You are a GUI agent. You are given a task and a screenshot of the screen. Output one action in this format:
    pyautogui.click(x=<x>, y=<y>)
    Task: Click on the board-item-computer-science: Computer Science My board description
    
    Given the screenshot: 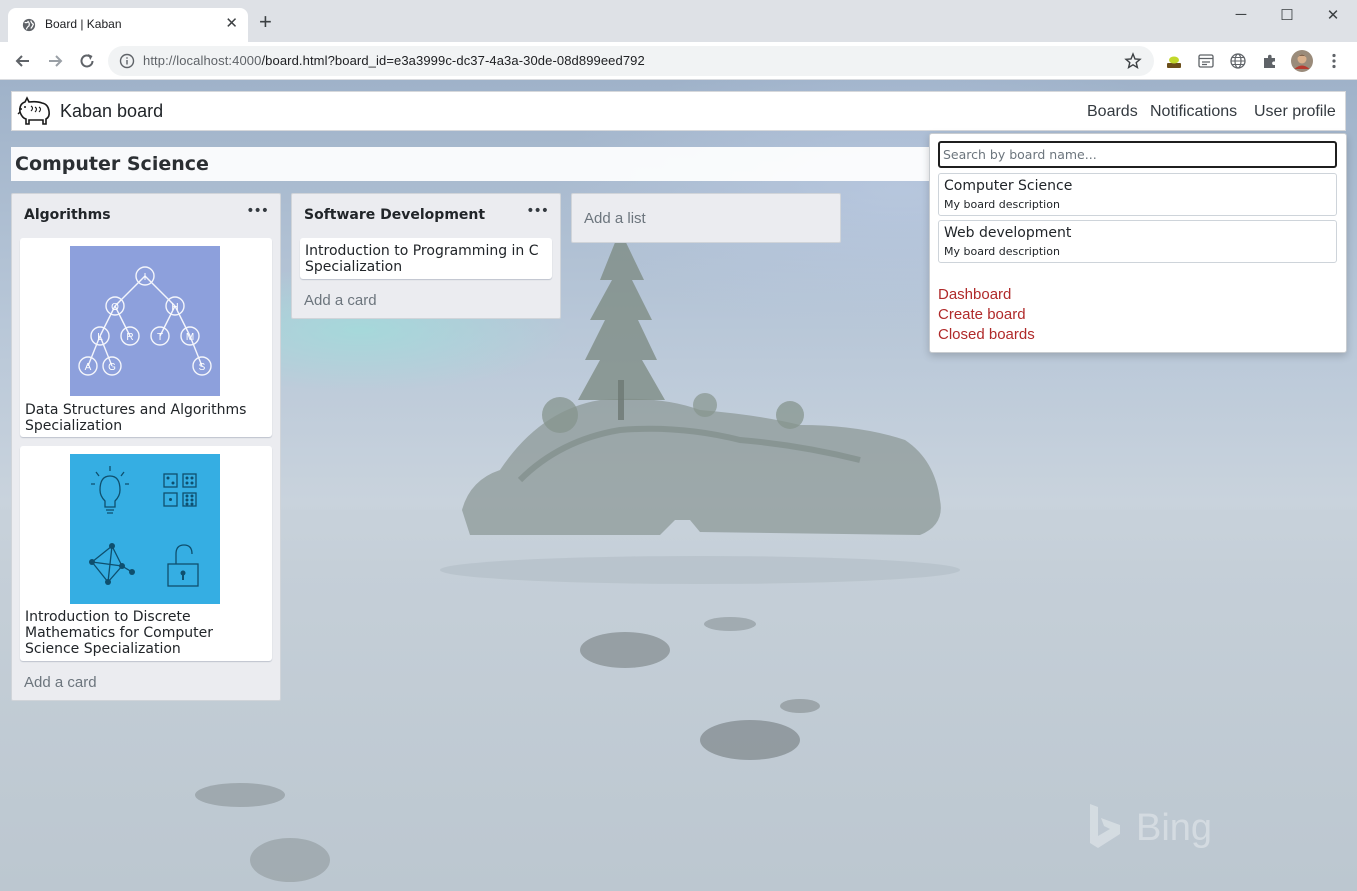 What is the action you would take?
    pyautogui.click(x=1137, y=194)
    